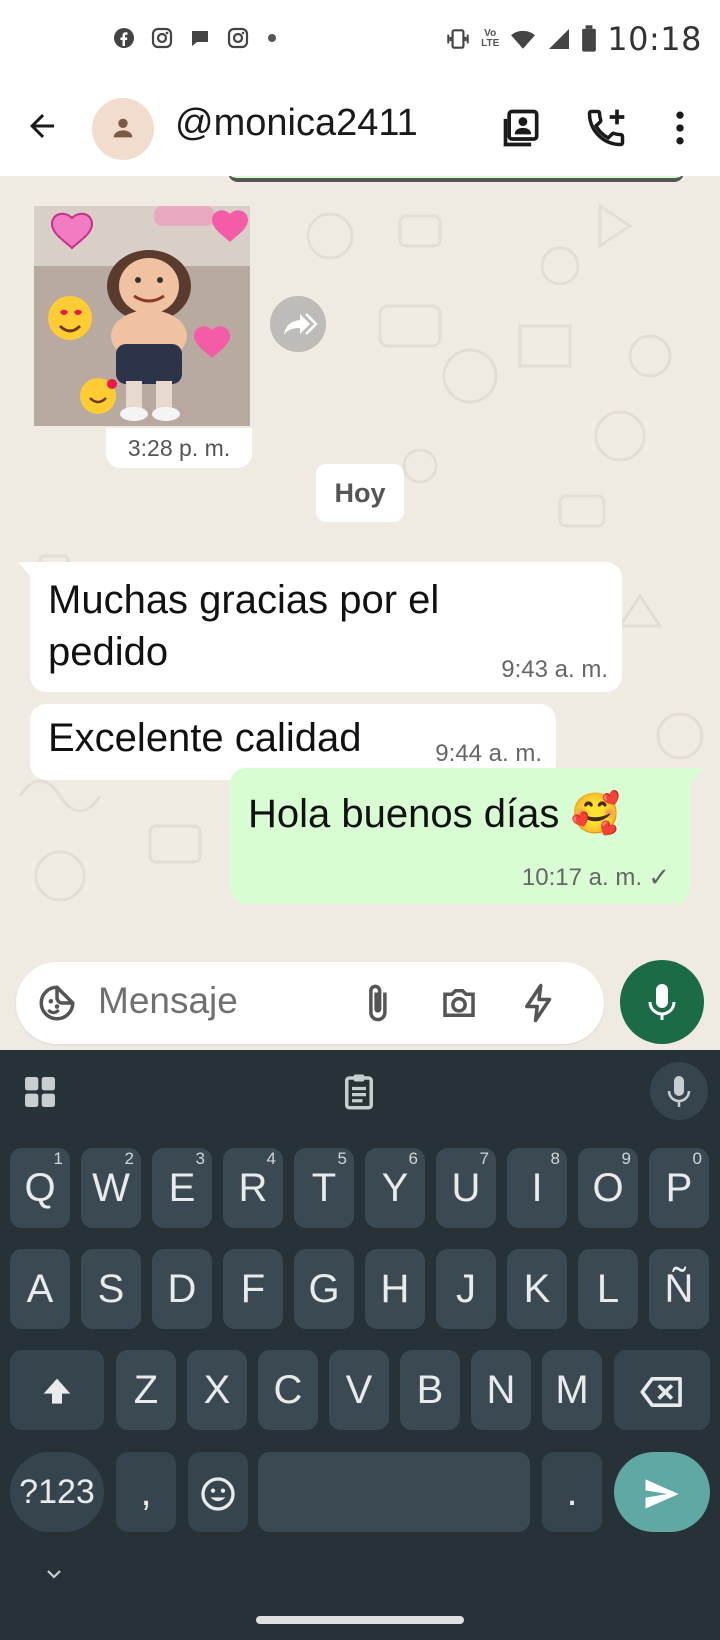 The image size is (720, 1640). What do you see at coordinates (466, 1188) in the screenshot?
I see `key-u: U7` at bounding box center [466, 1188].